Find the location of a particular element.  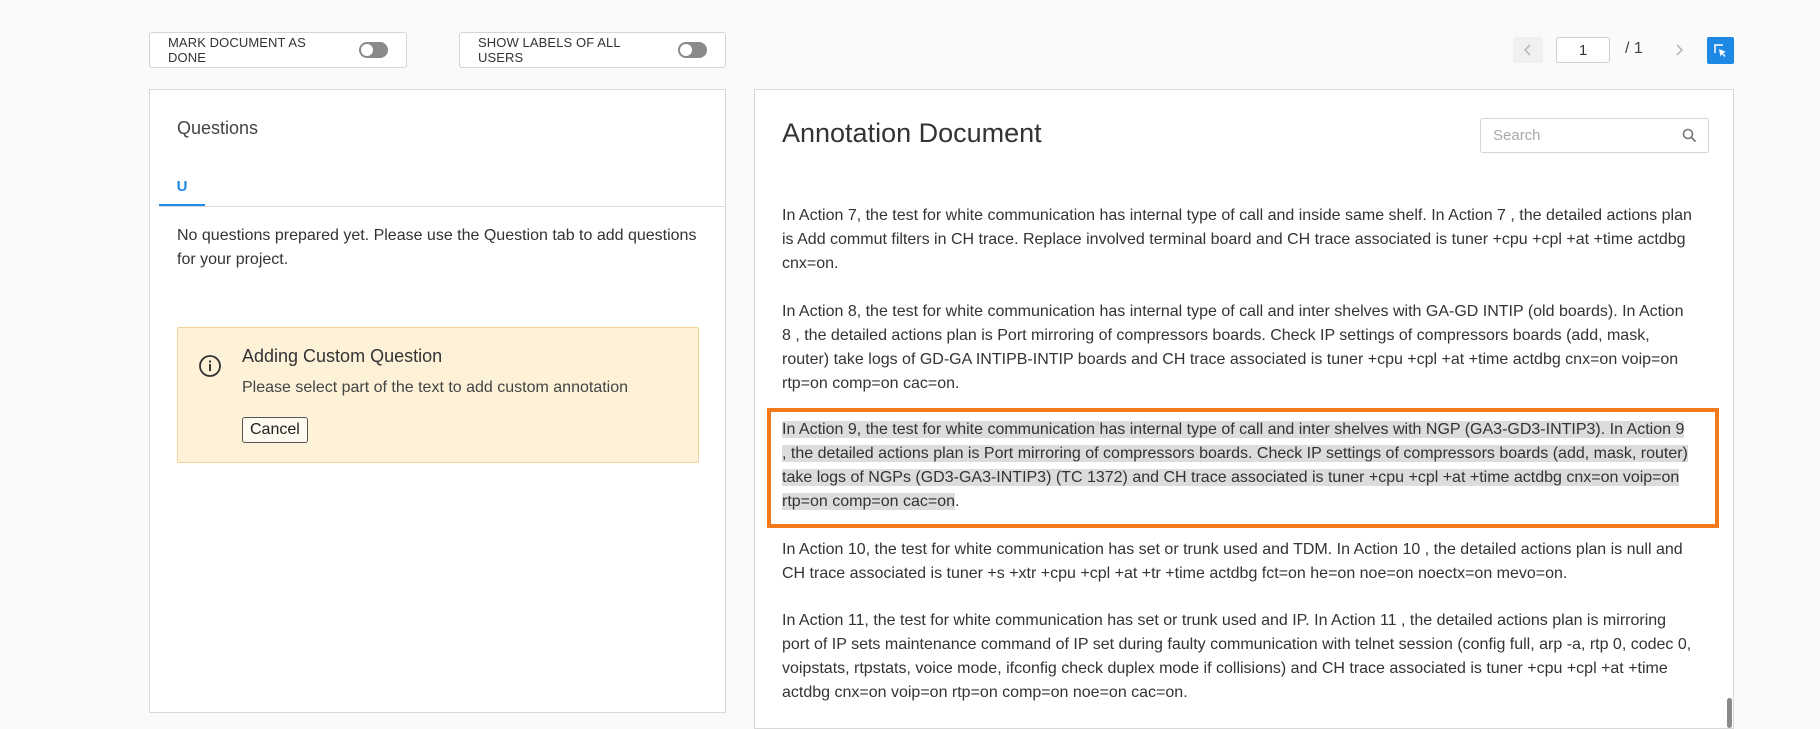

previous-page-button is located at coordinates (1528, 50).